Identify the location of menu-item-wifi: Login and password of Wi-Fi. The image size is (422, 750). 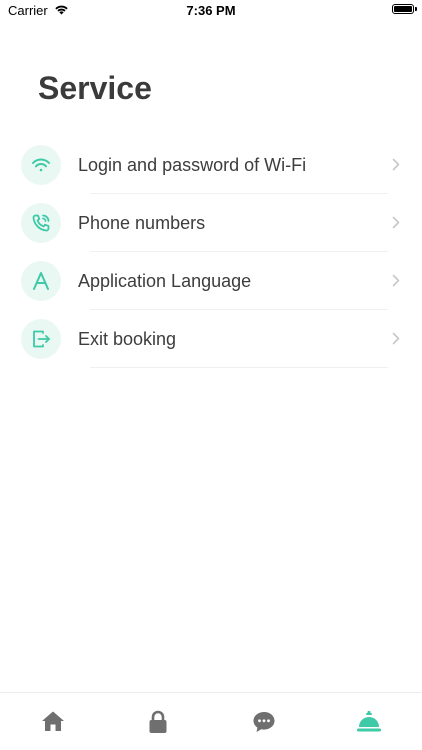
(211, 165).